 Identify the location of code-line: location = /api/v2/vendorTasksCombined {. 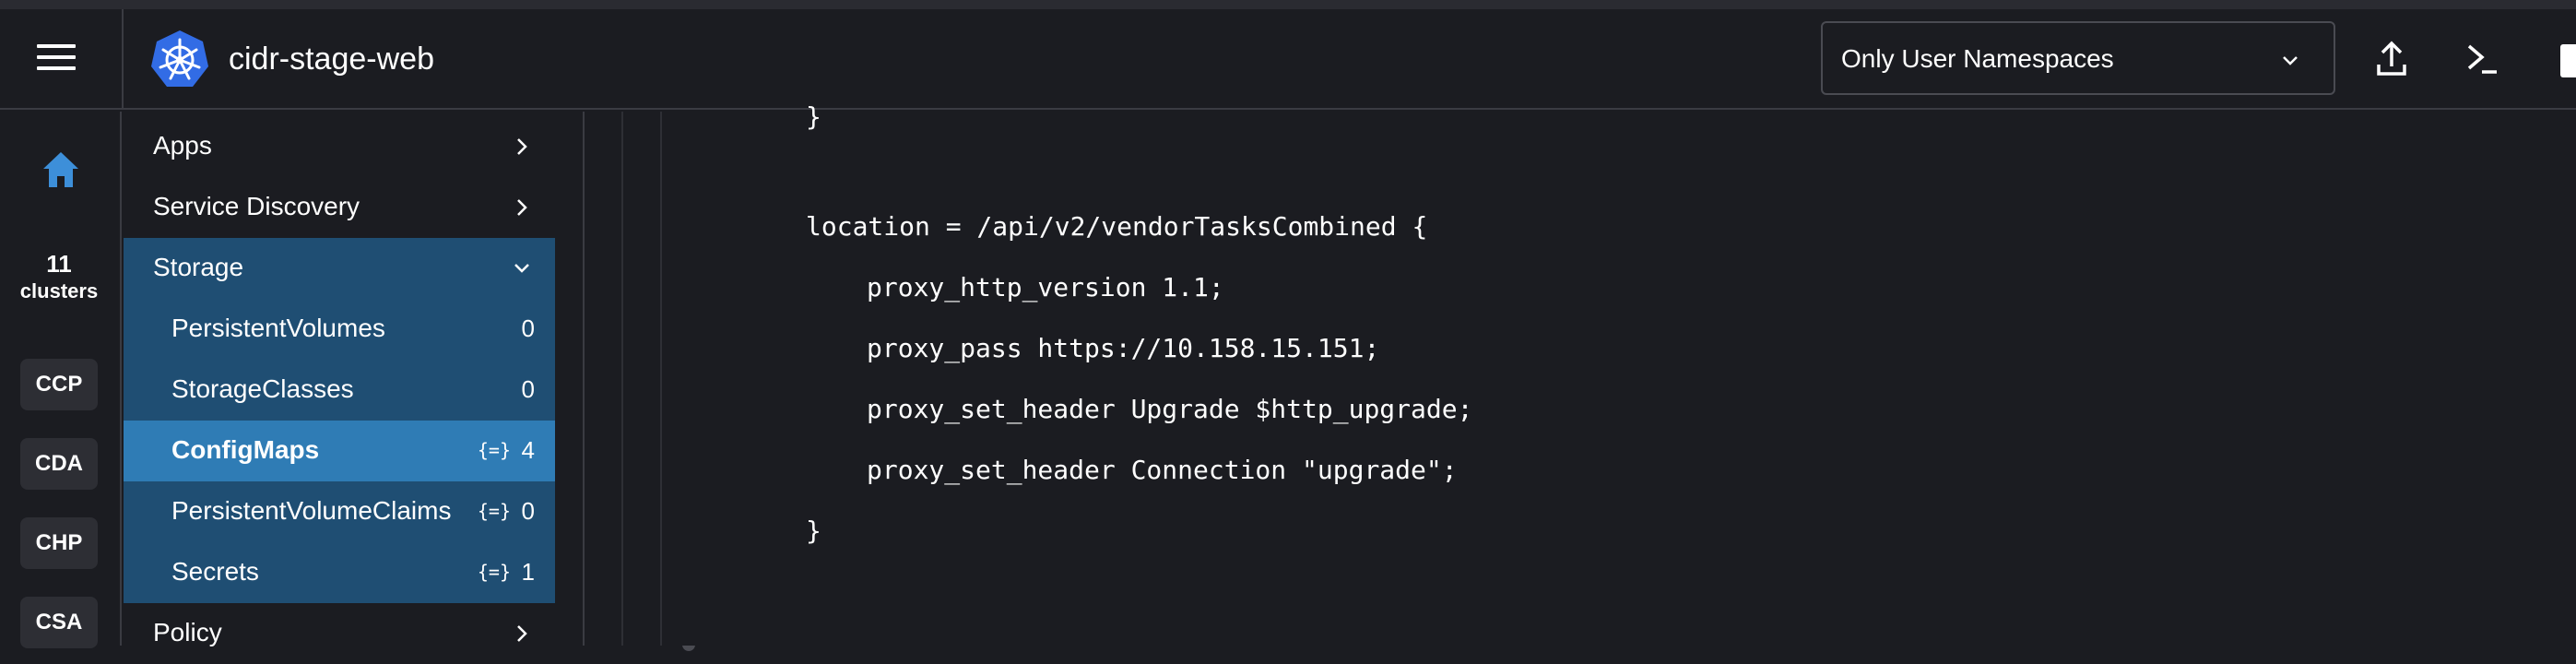
(1116, 226).